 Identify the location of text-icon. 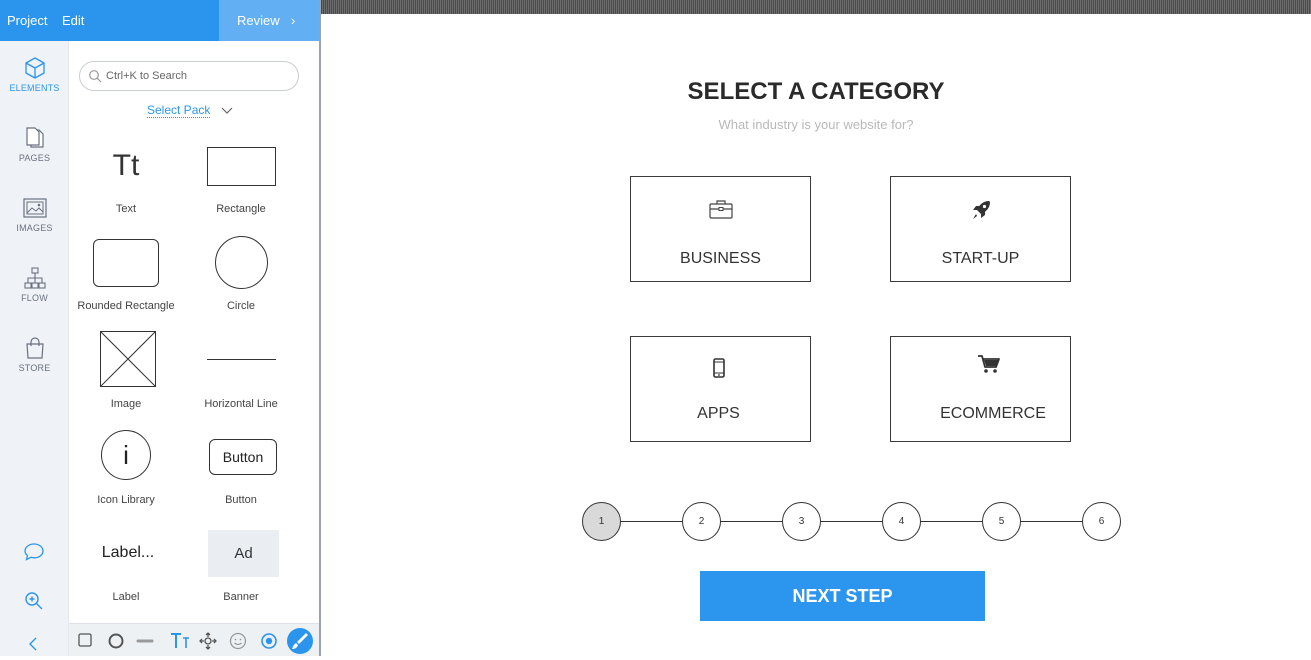
(180, 640).